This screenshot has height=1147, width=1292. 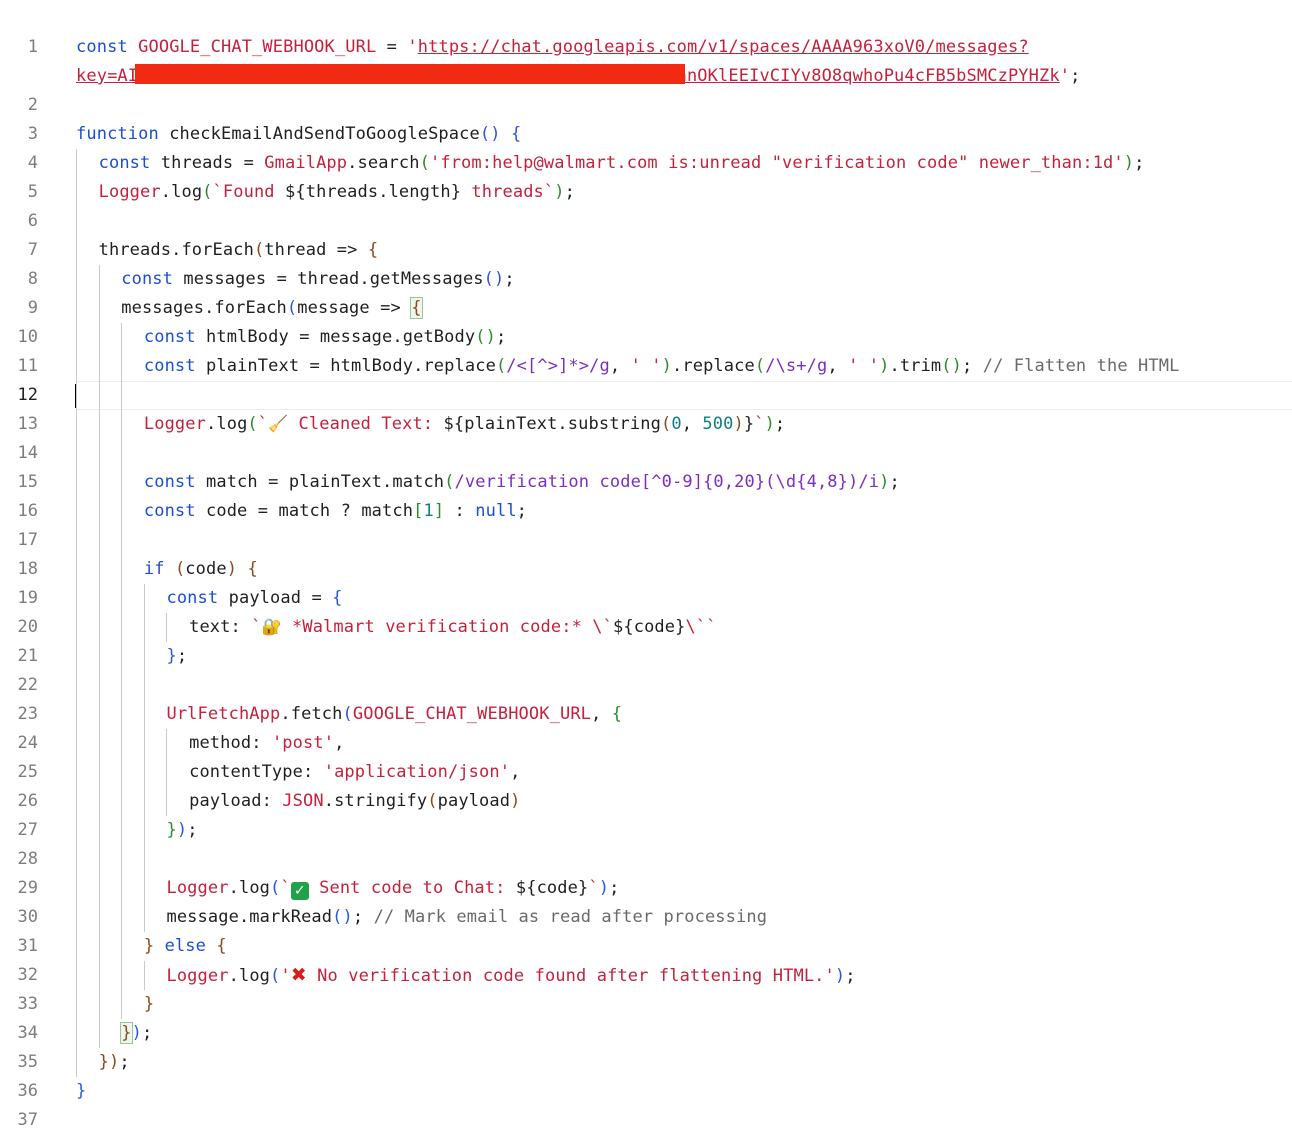 I want to click on code-token: \``, so click(x=701, y=627).